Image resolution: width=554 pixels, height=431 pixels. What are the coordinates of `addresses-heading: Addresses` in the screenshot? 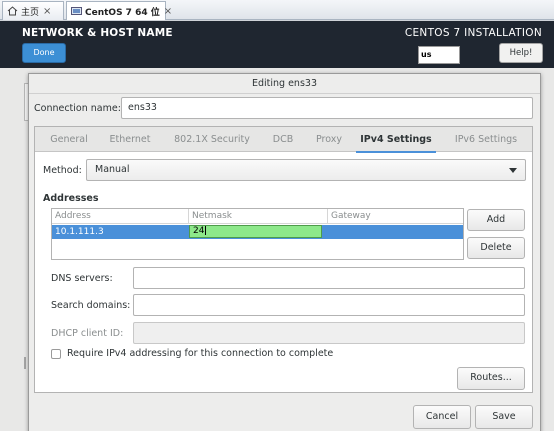 It's located at (71, 198).